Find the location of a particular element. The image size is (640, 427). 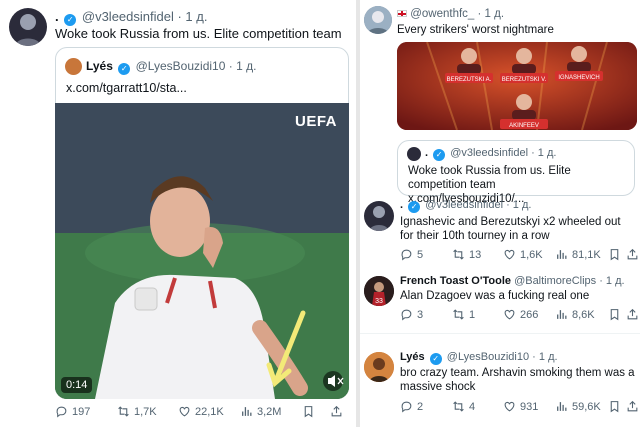

avatar: 33 is located at coordinates (379, 291).